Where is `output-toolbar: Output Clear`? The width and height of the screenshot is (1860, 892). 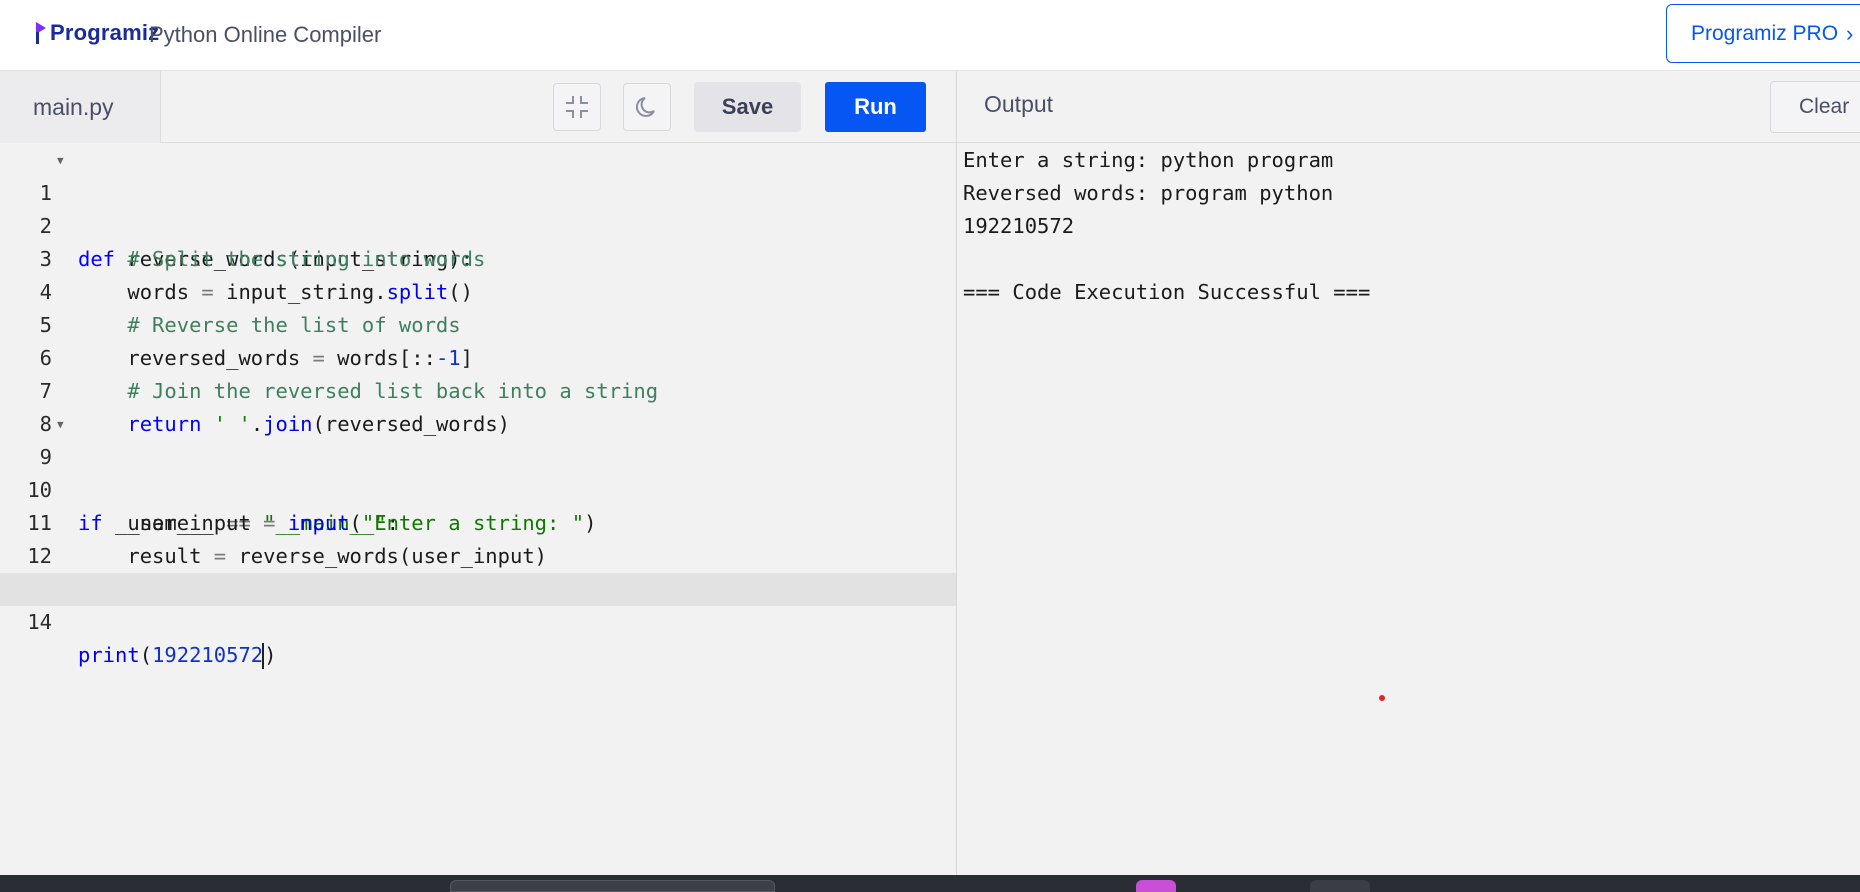 output-toolbar: Output Clear is located at coordinates (1408, 107).